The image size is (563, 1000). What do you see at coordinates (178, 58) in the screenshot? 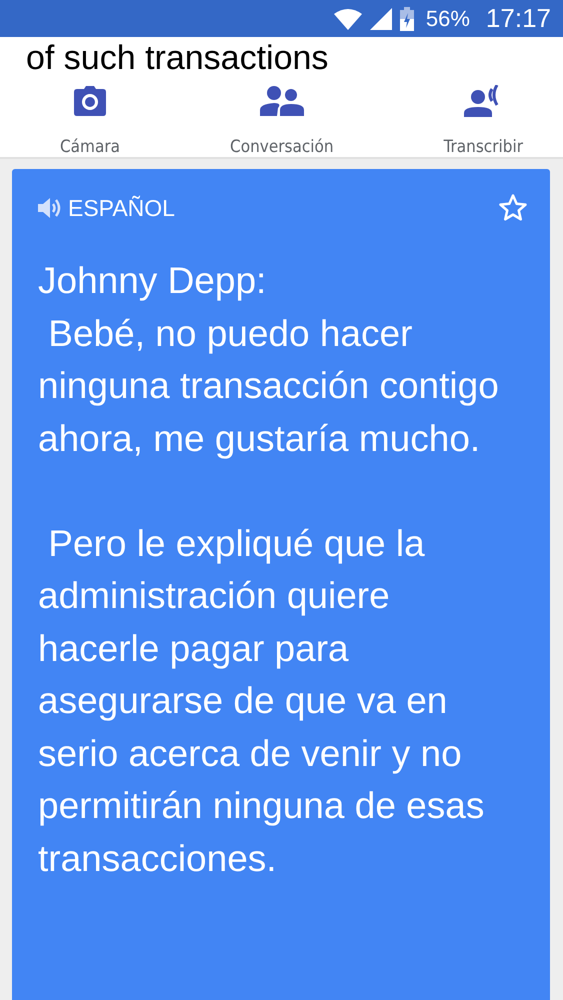
I see `source-text: of such transactions` at bounding box center [178, 58].